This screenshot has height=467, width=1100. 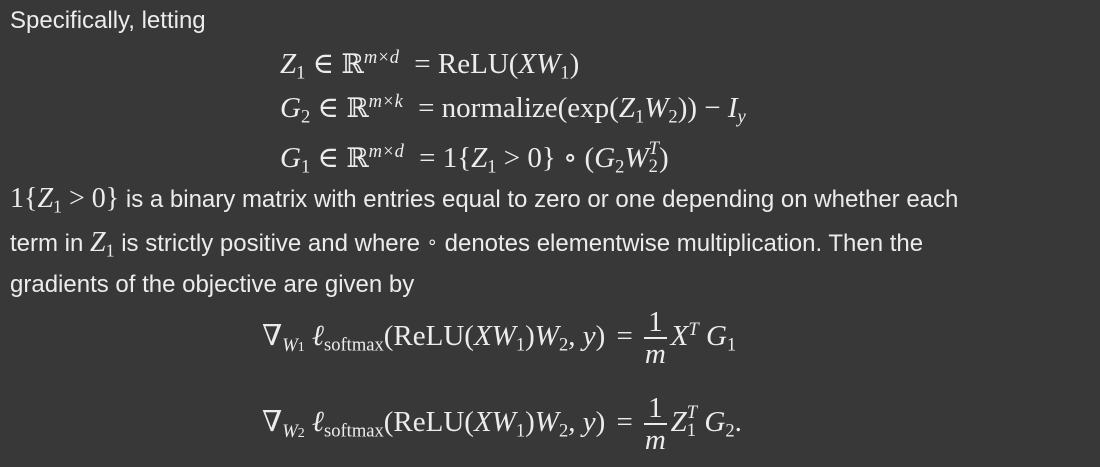 I want to click on equation-g2-definition: G2 ∈ ℝm×k = normalize(exp(Z1W2)) − Iy, so click(x=513, y=108).